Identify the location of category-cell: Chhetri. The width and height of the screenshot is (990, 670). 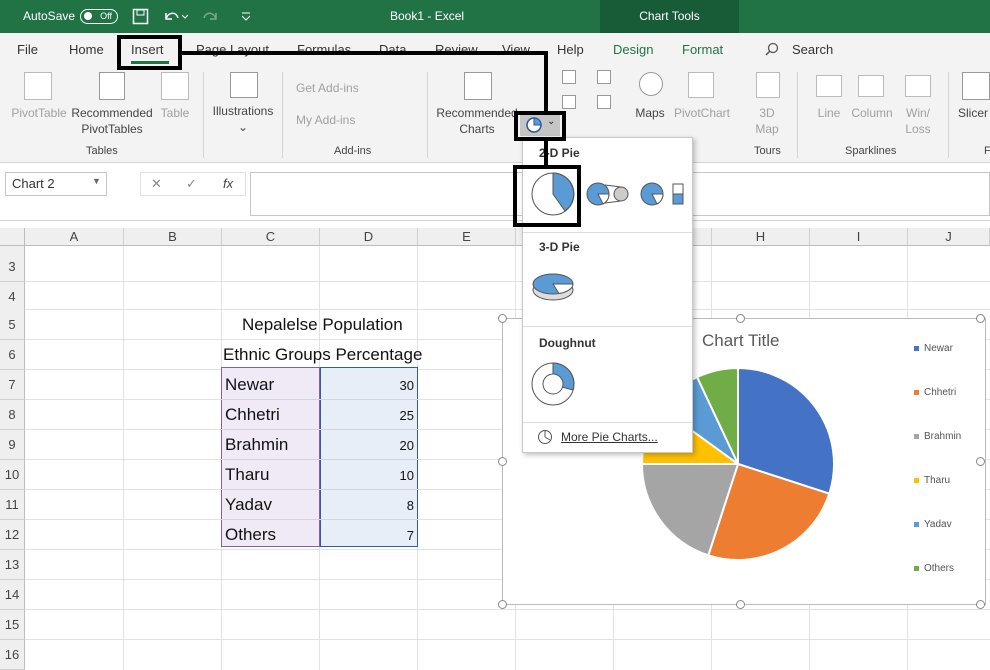
(252, 415).